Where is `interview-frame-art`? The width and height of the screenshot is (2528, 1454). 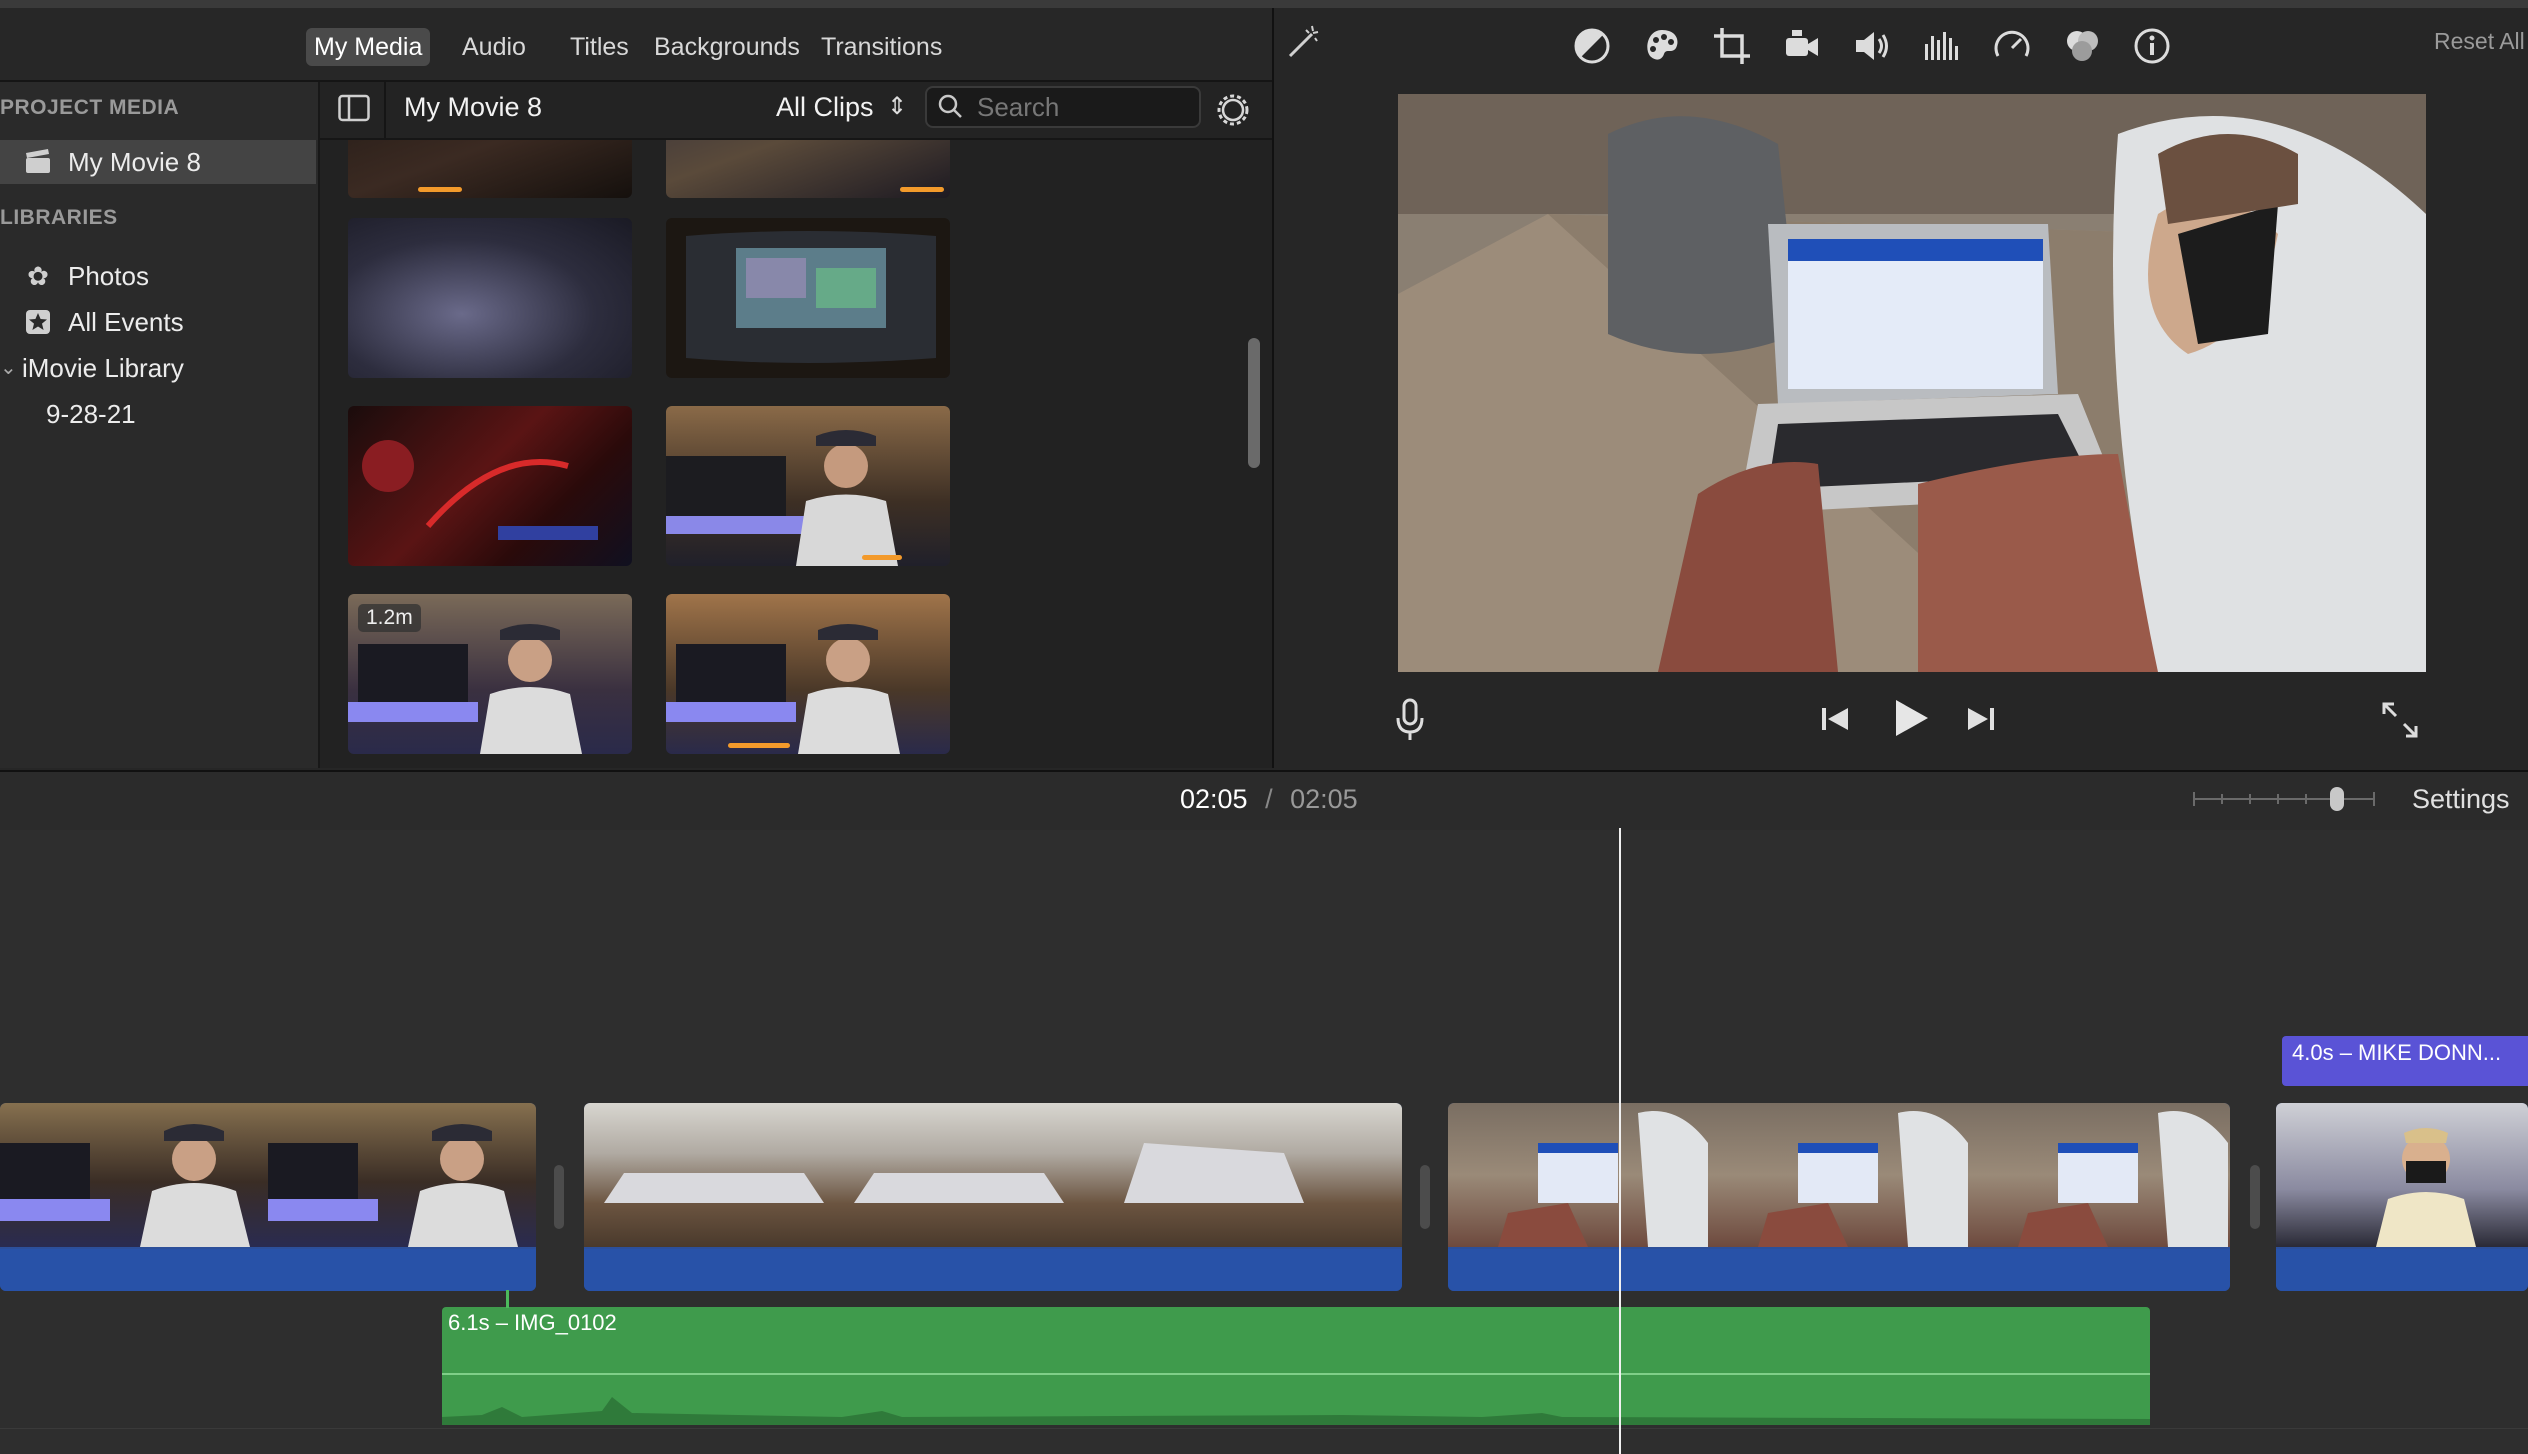 interview-frame-art is located at coordinates (2426, 1187).